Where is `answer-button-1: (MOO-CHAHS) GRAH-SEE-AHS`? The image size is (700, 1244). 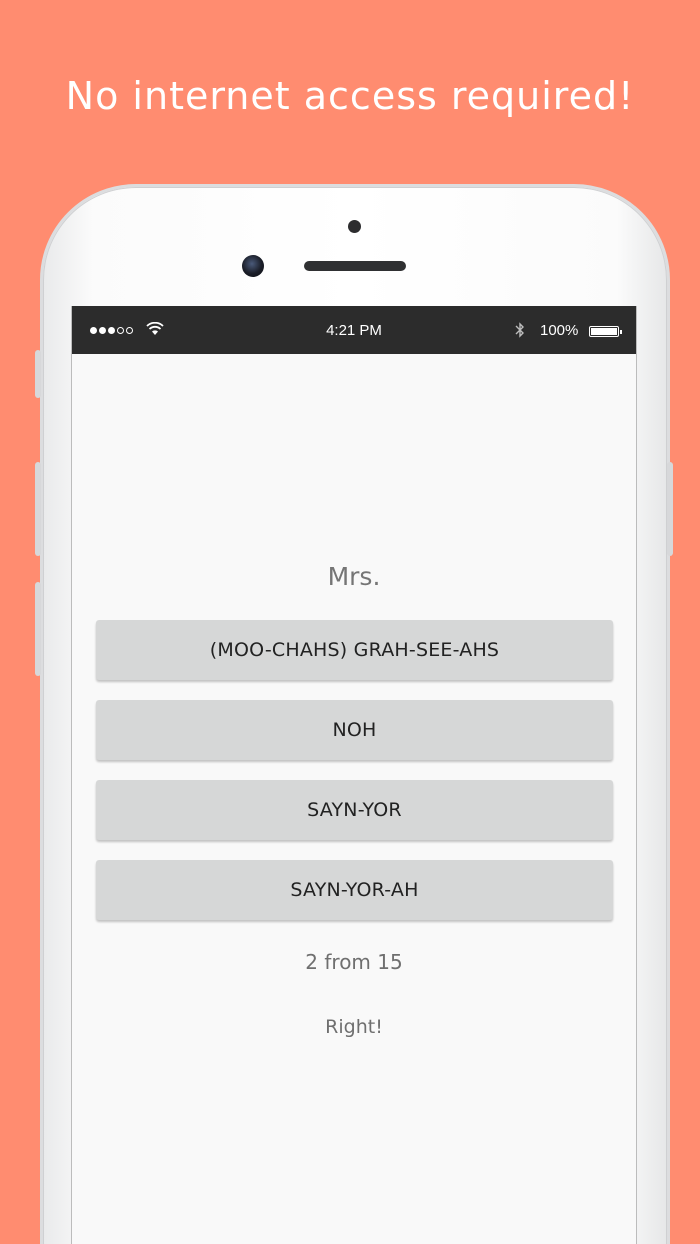
answer-button-1: (MOO-CHAHS) GRAH-SEE-AHS is located at coordinates (354, 650).